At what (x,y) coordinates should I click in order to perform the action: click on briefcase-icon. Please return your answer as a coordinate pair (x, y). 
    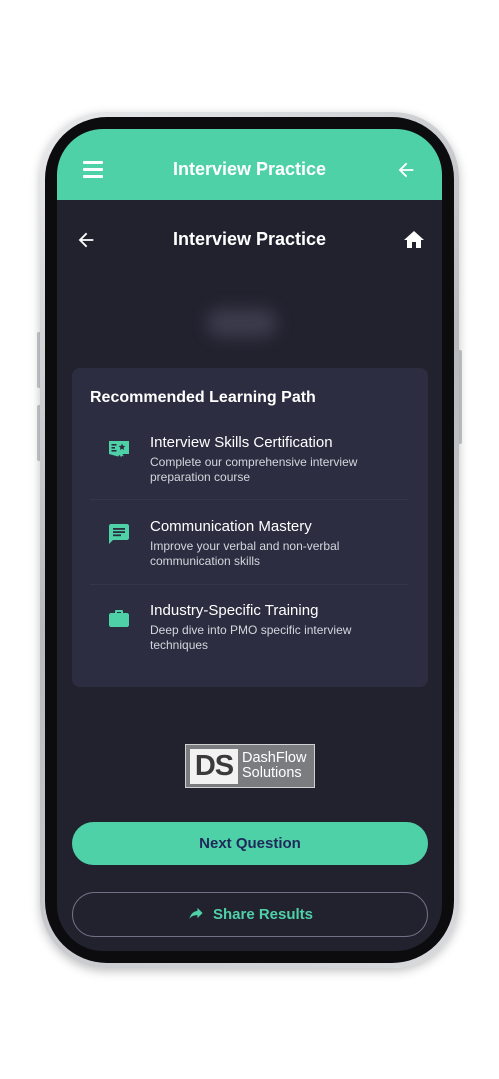
    Looking at the image, I should click on (119, 618).